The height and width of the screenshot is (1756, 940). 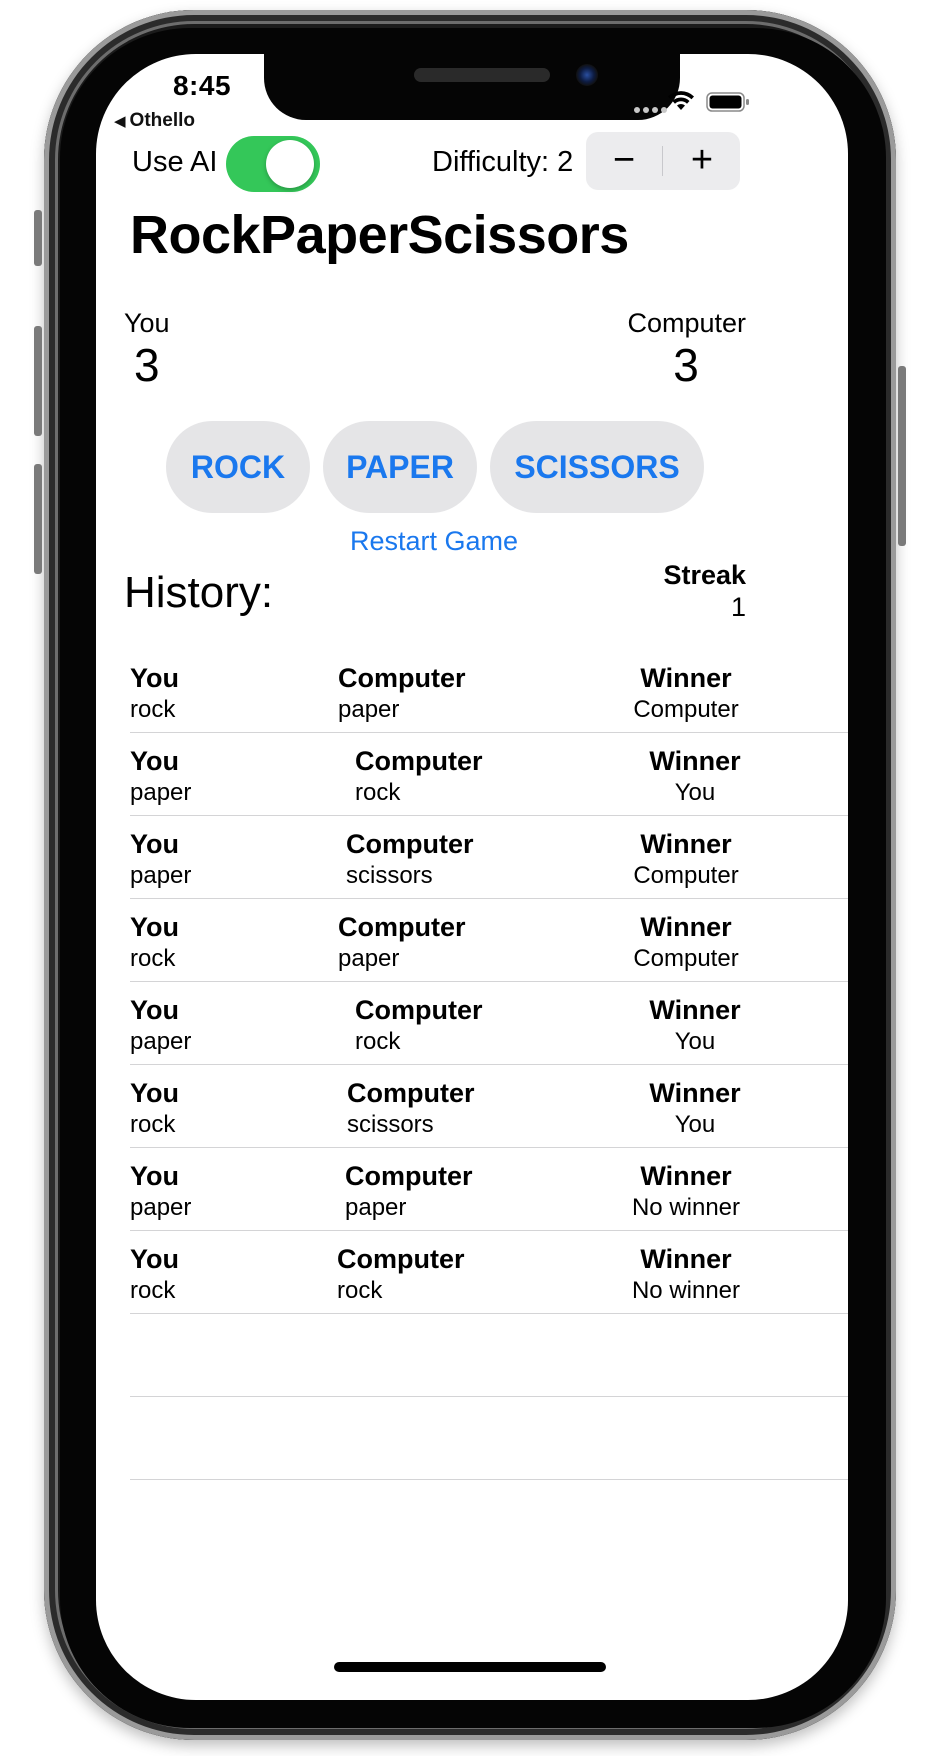 I want to click on player-score-value: 3, so click(x=147, y=365).